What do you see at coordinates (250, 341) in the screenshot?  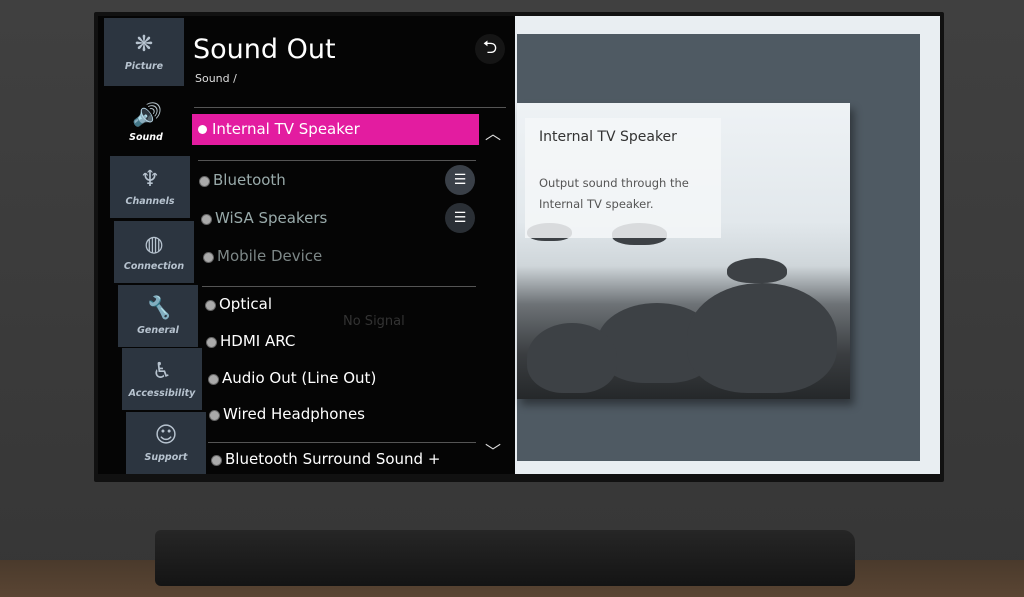 I see `option-hdmi-arc: HDMI ARC` at bounding box center [250, 341].